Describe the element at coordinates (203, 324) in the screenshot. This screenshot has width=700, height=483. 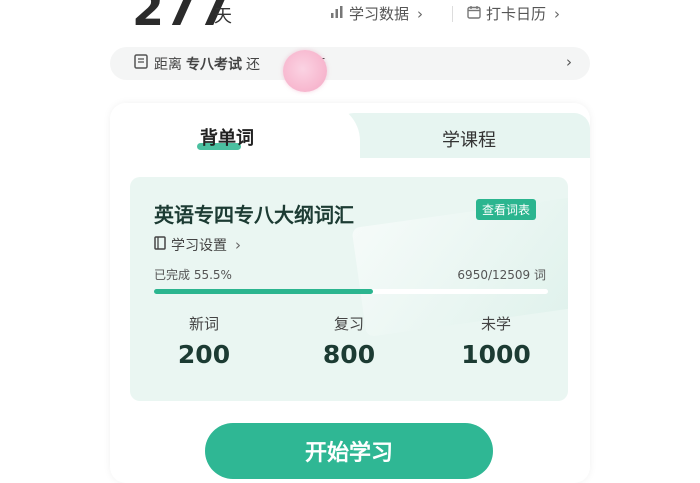
I see `stat-label: 新词` at that location.